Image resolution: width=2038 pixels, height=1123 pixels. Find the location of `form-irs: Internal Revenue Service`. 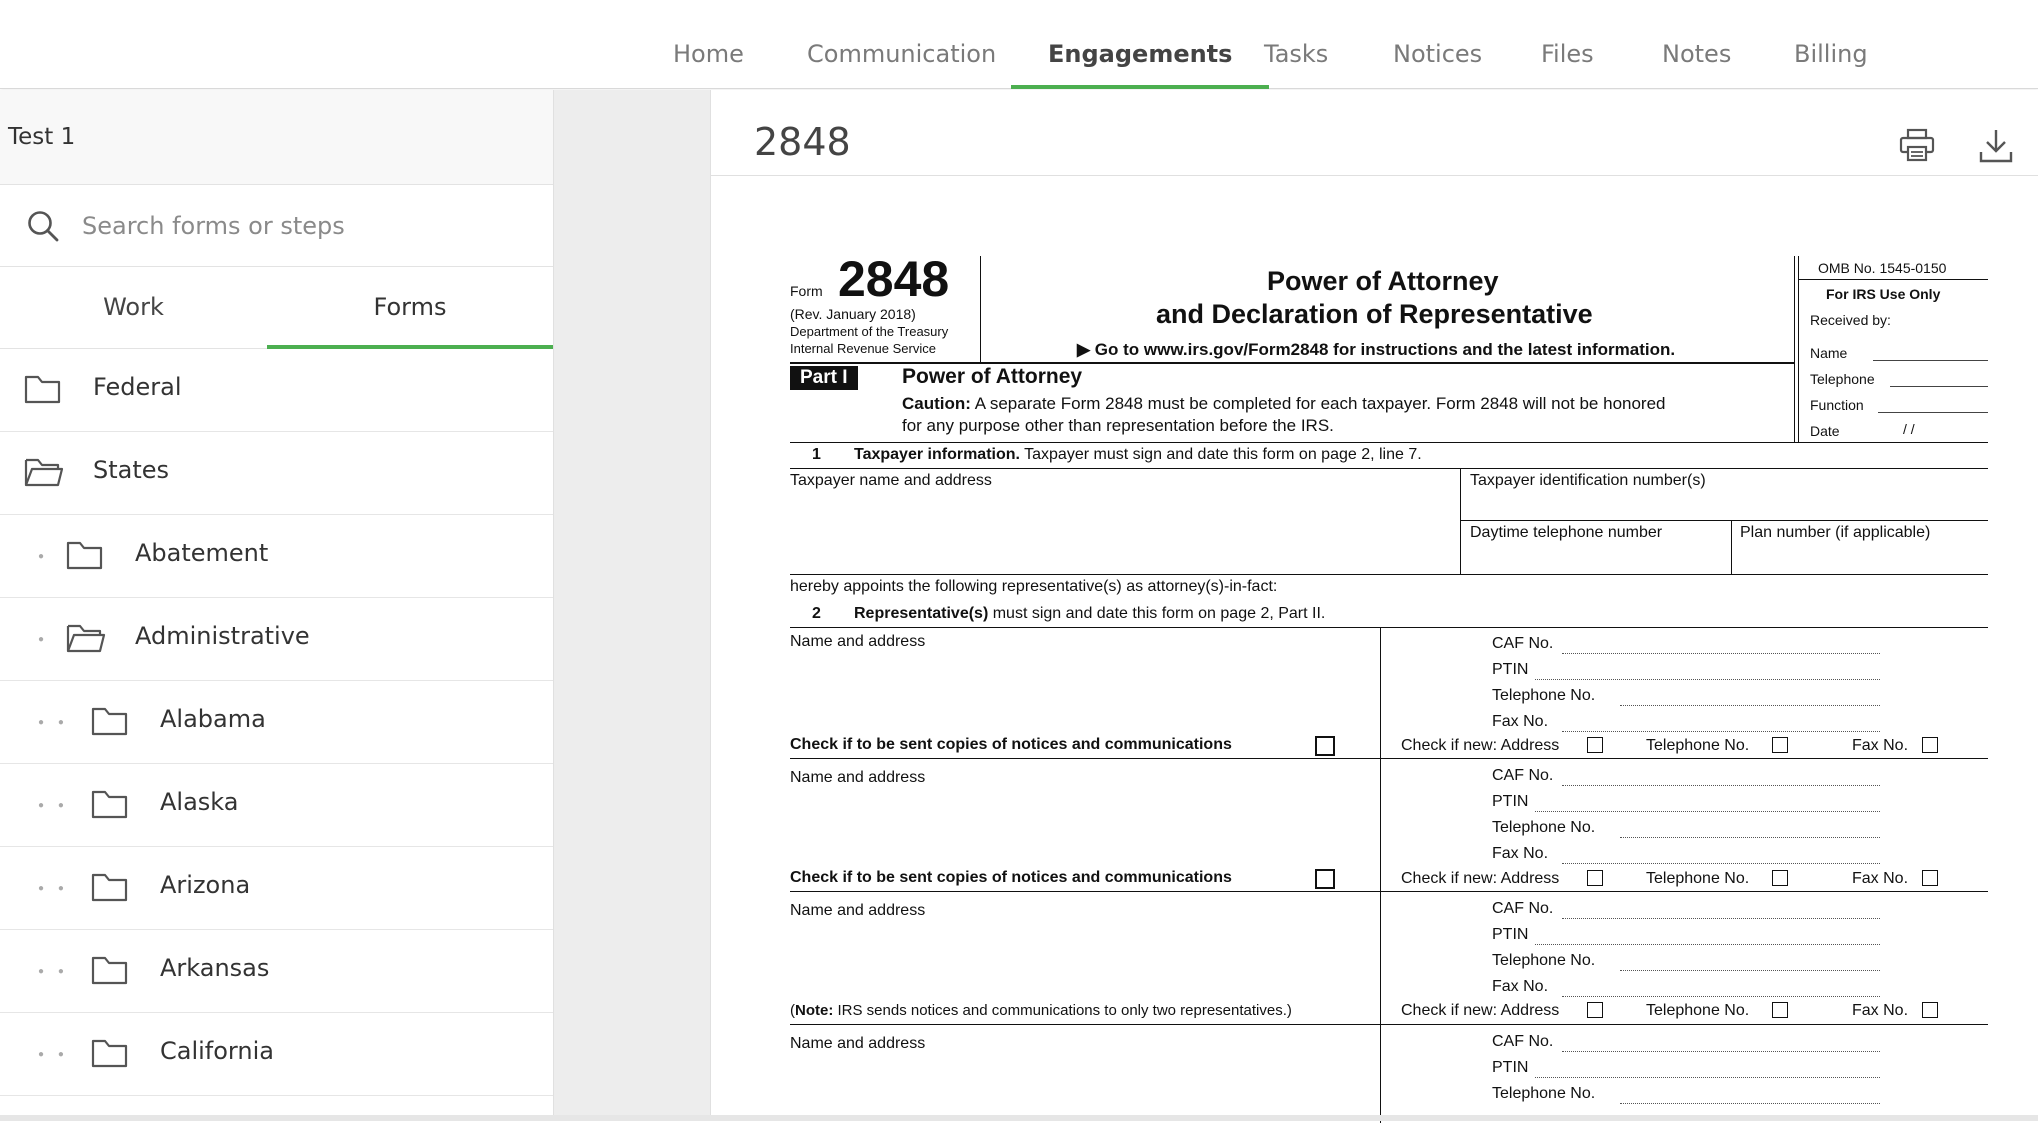

form-irs: Internal Revenue Service is located at coordinates (863, 348).